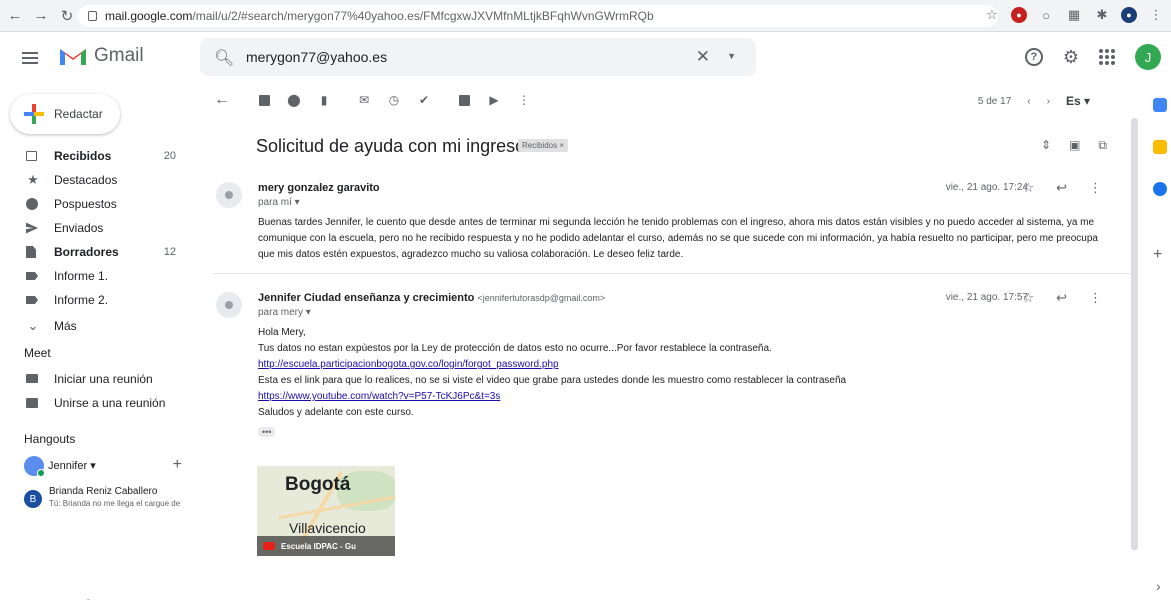  I want to click on sidebar-item-informe-2: Informe 2., so click(95, 300).